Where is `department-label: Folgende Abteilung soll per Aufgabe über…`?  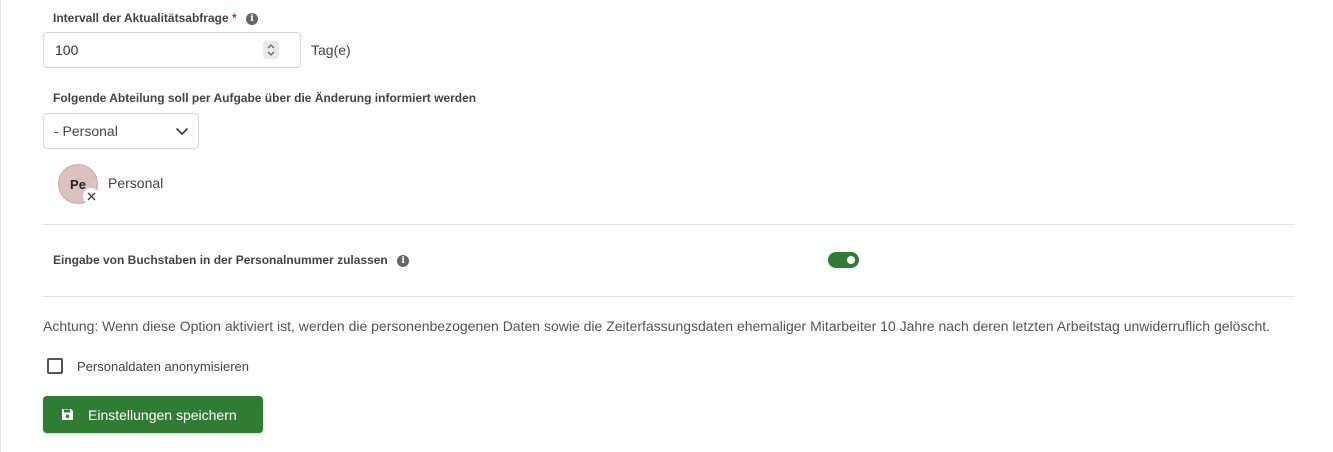
department-label: Folgende Abteilung soll per Aufgabe über… is located at coordinates (265, 98).